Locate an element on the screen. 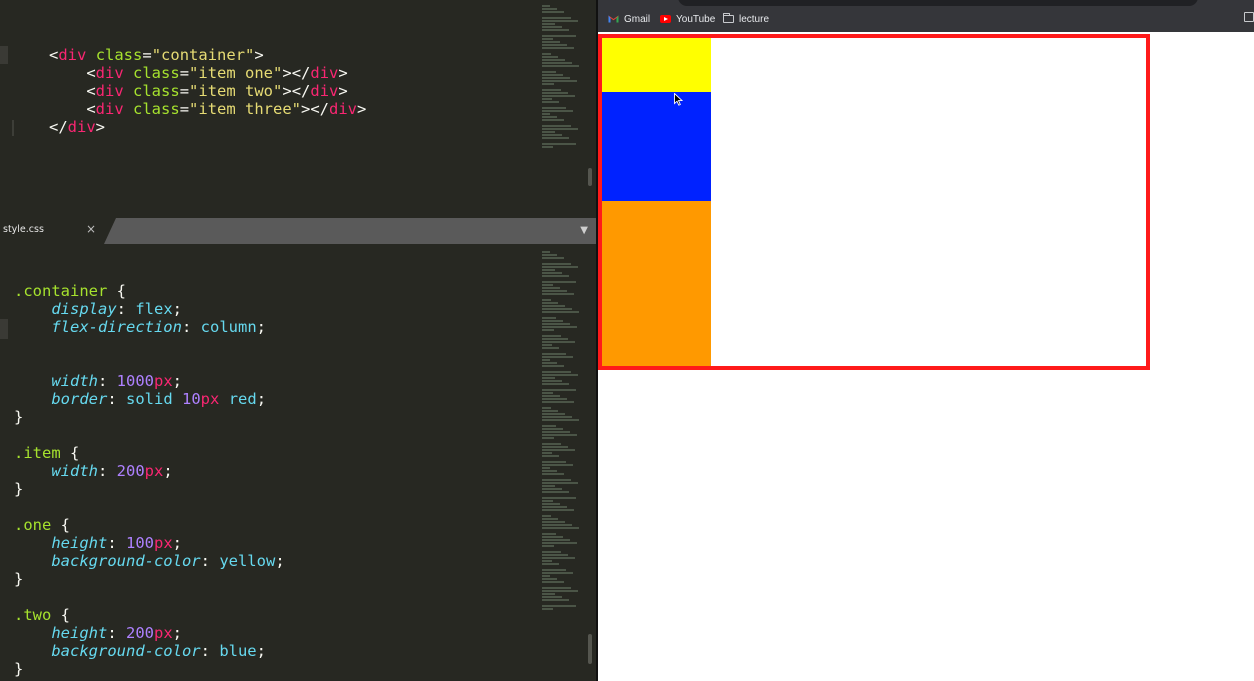 The image size is (1254, 681). code-line: .two { is located at coordinates (149, 615).